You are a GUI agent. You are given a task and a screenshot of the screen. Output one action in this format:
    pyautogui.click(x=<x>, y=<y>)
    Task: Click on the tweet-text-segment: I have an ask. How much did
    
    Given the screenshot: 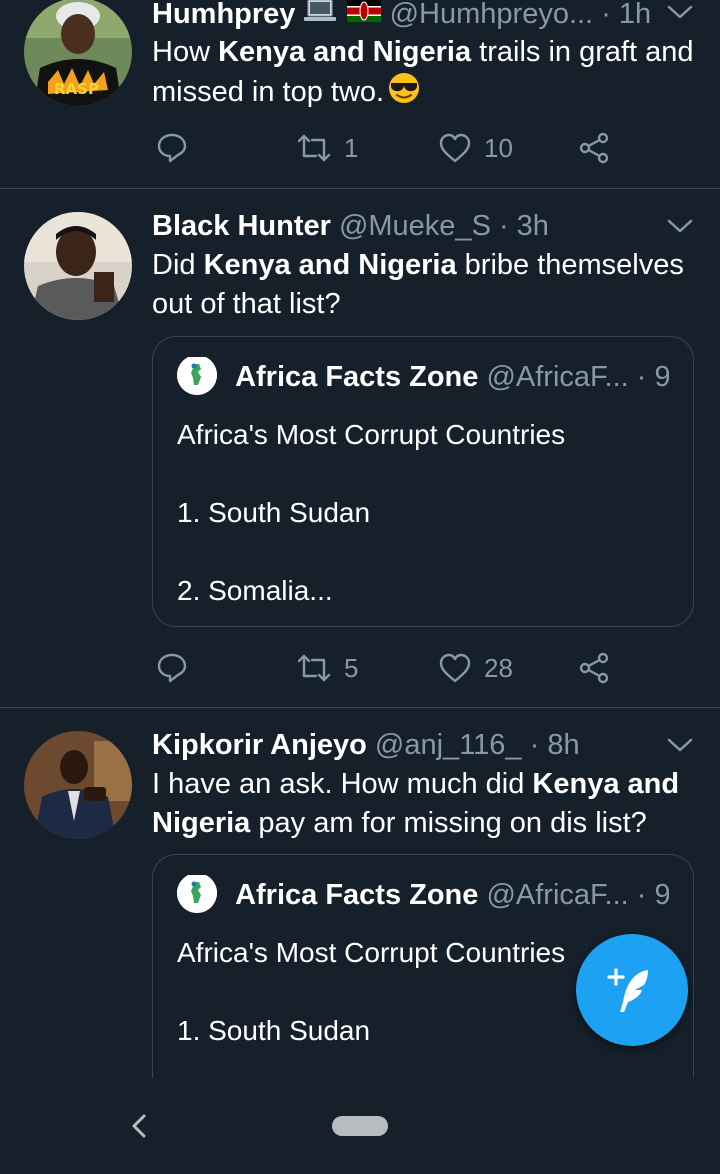 What is the action you would take?
    pyautogui.click(x=342, y=784)
    